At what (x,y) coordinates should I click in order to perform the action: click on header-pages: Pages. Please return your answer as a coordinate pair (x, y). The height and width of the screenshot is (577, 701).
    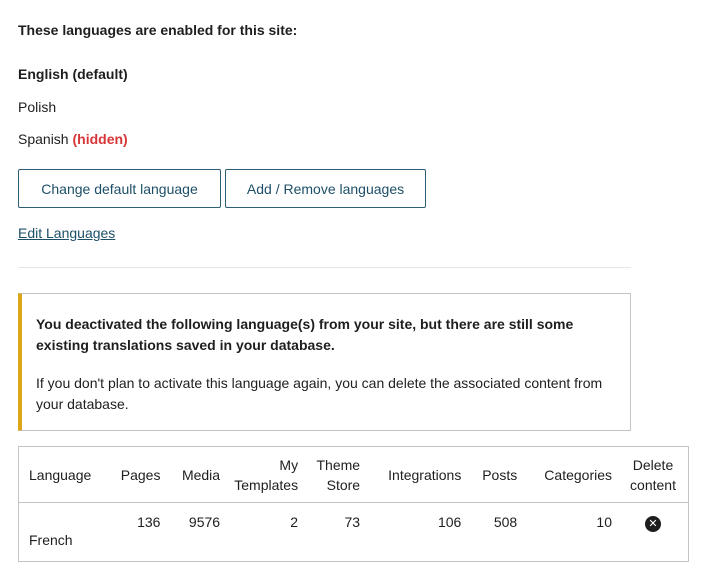
    Looking at the image, I should click on (136, 475).